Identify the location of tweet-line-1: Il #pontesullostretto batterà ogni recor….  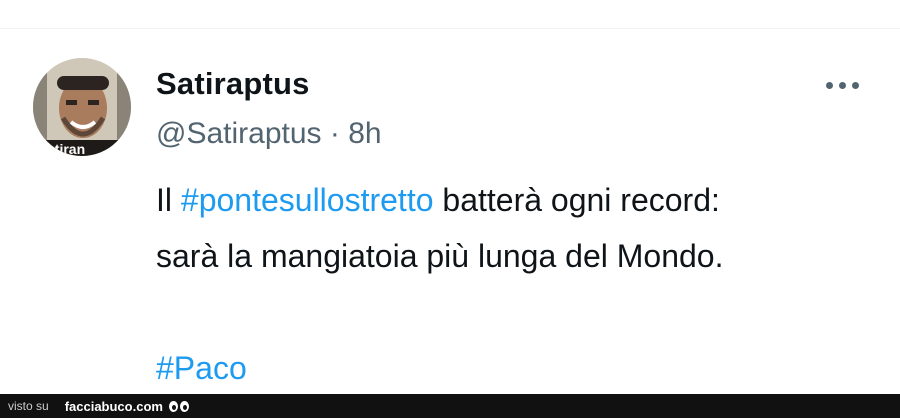
(516, 200).